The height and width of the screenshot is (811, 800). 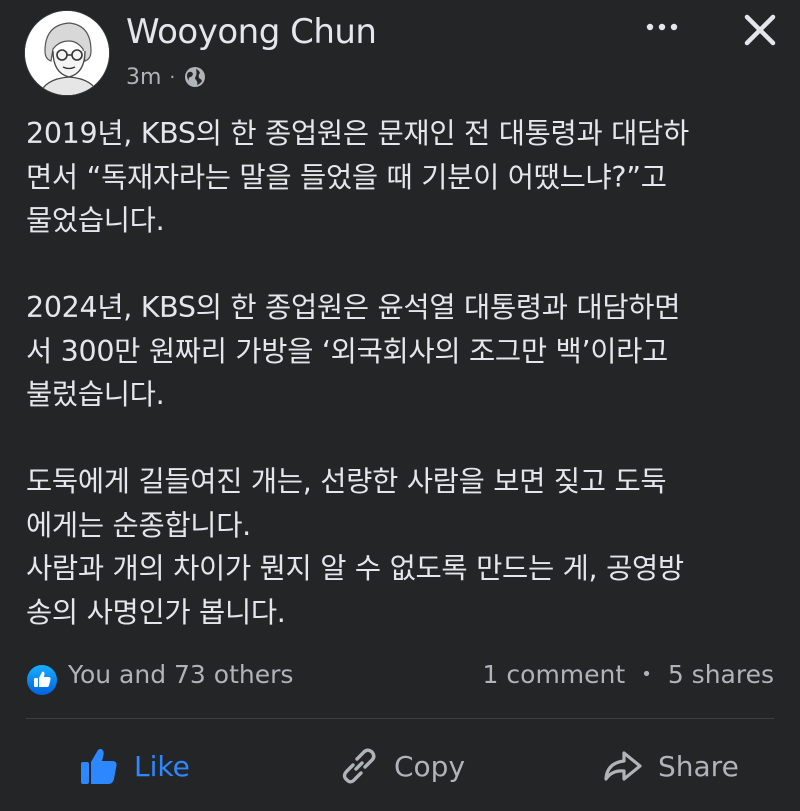 I want to click on close-button, so click(x=760, y=30).